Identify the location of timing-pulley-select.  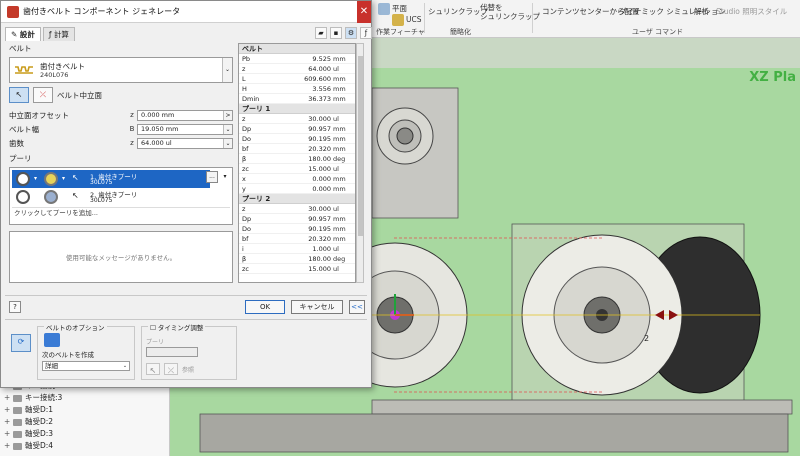
(172, 352).